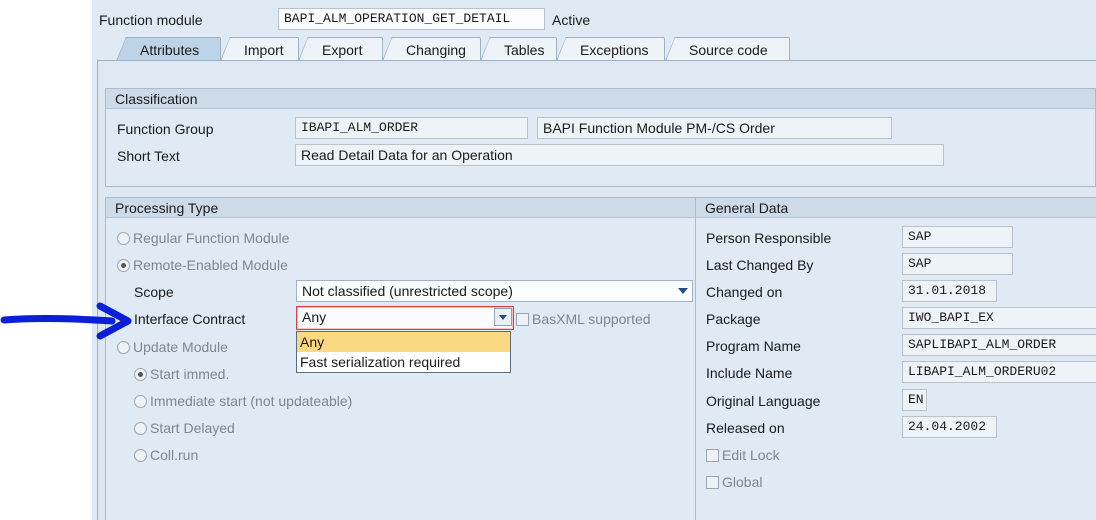 Image resolution: width=1096 pixels, height=520 pixels. Describe the element at coordinates (744, 292) in the screenshot. I see `changed-on-label: Changed on` at that location.